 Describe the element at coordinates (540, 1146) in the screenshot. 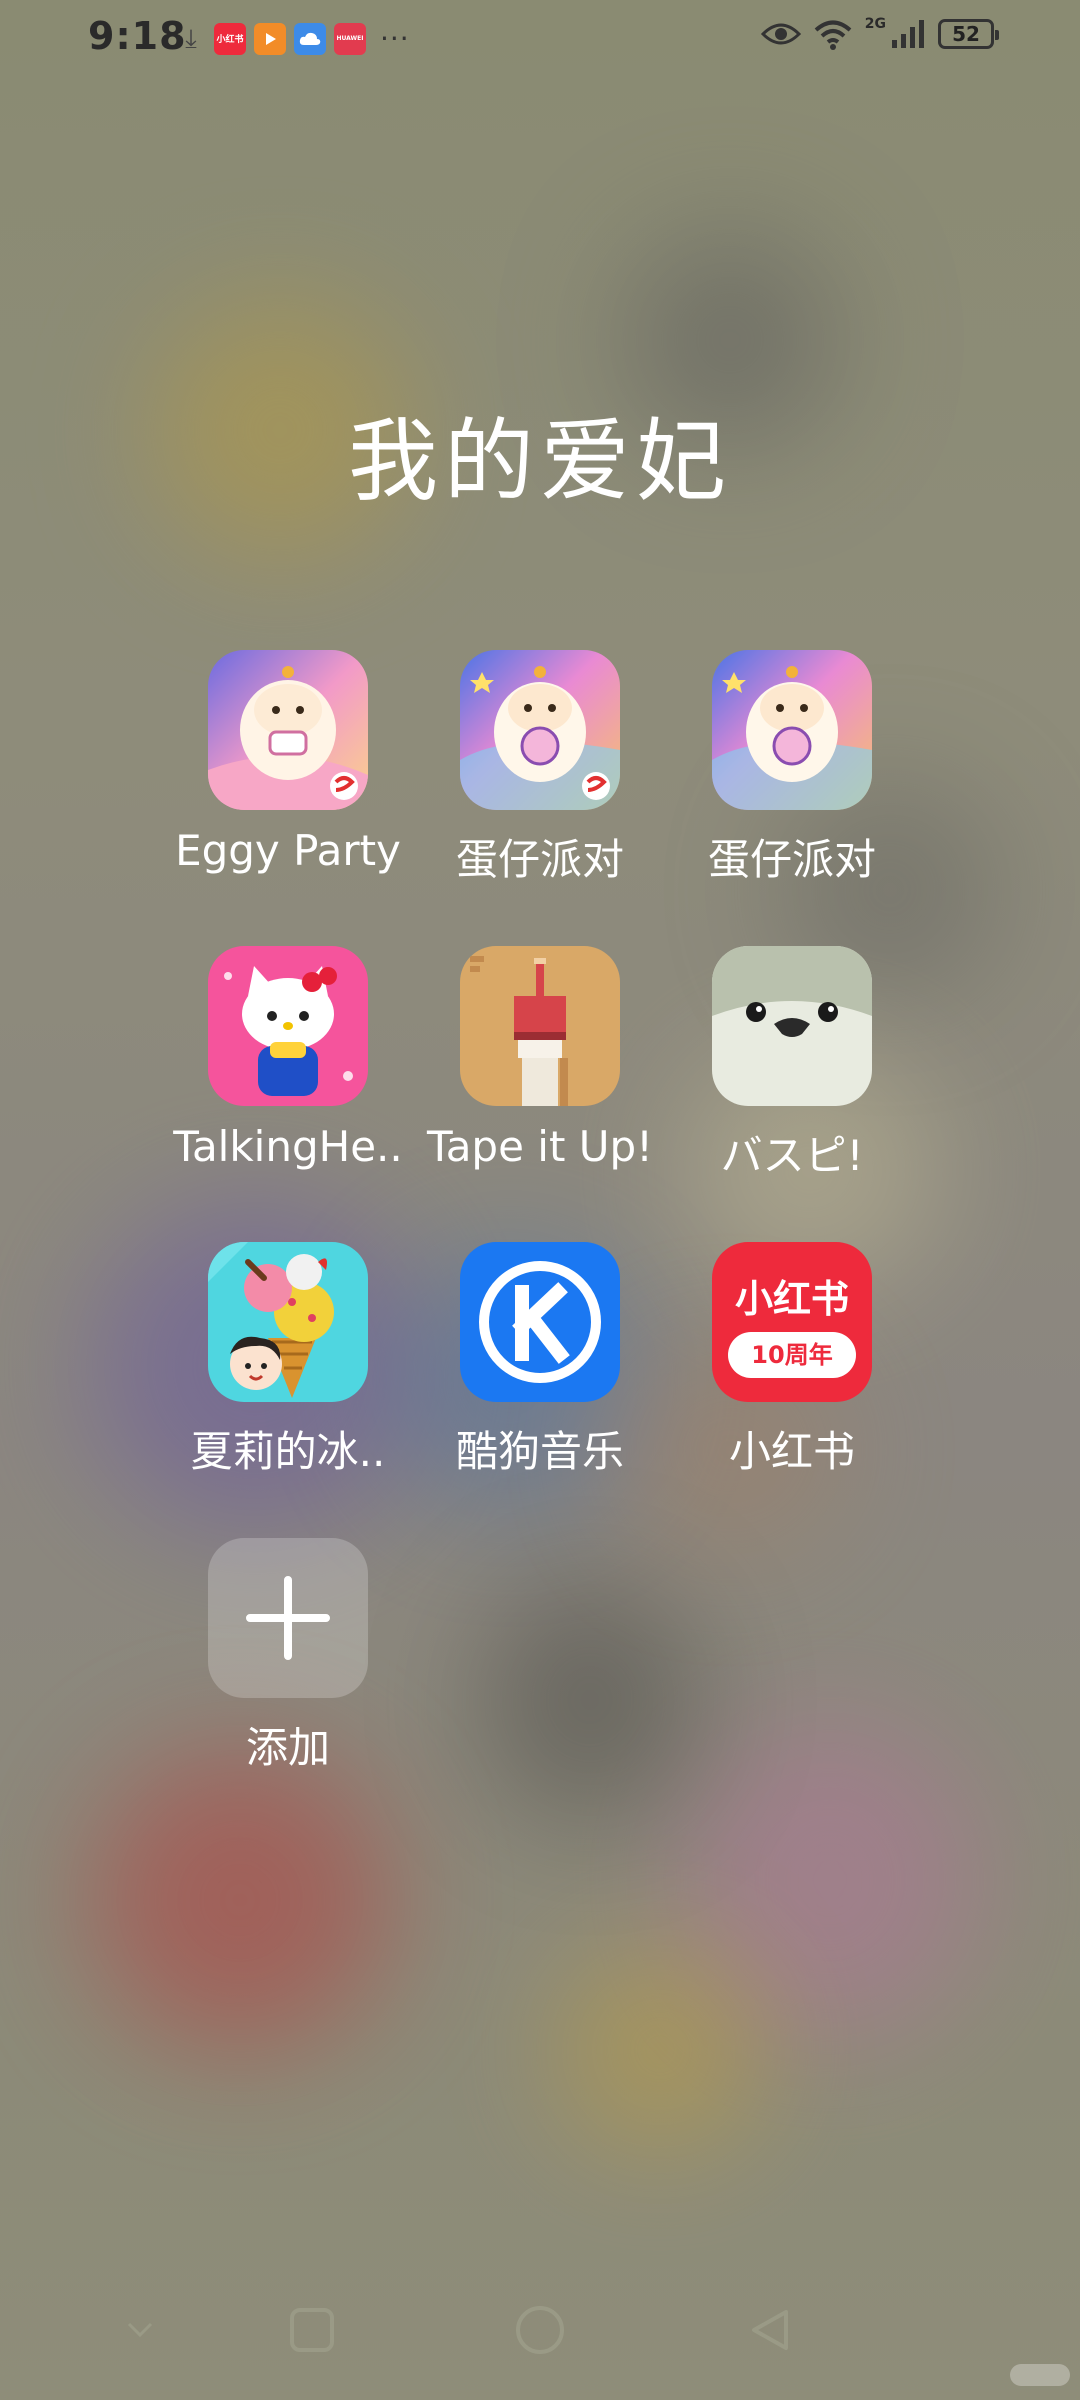

I see `app-label: Tape it Up!` at that location.